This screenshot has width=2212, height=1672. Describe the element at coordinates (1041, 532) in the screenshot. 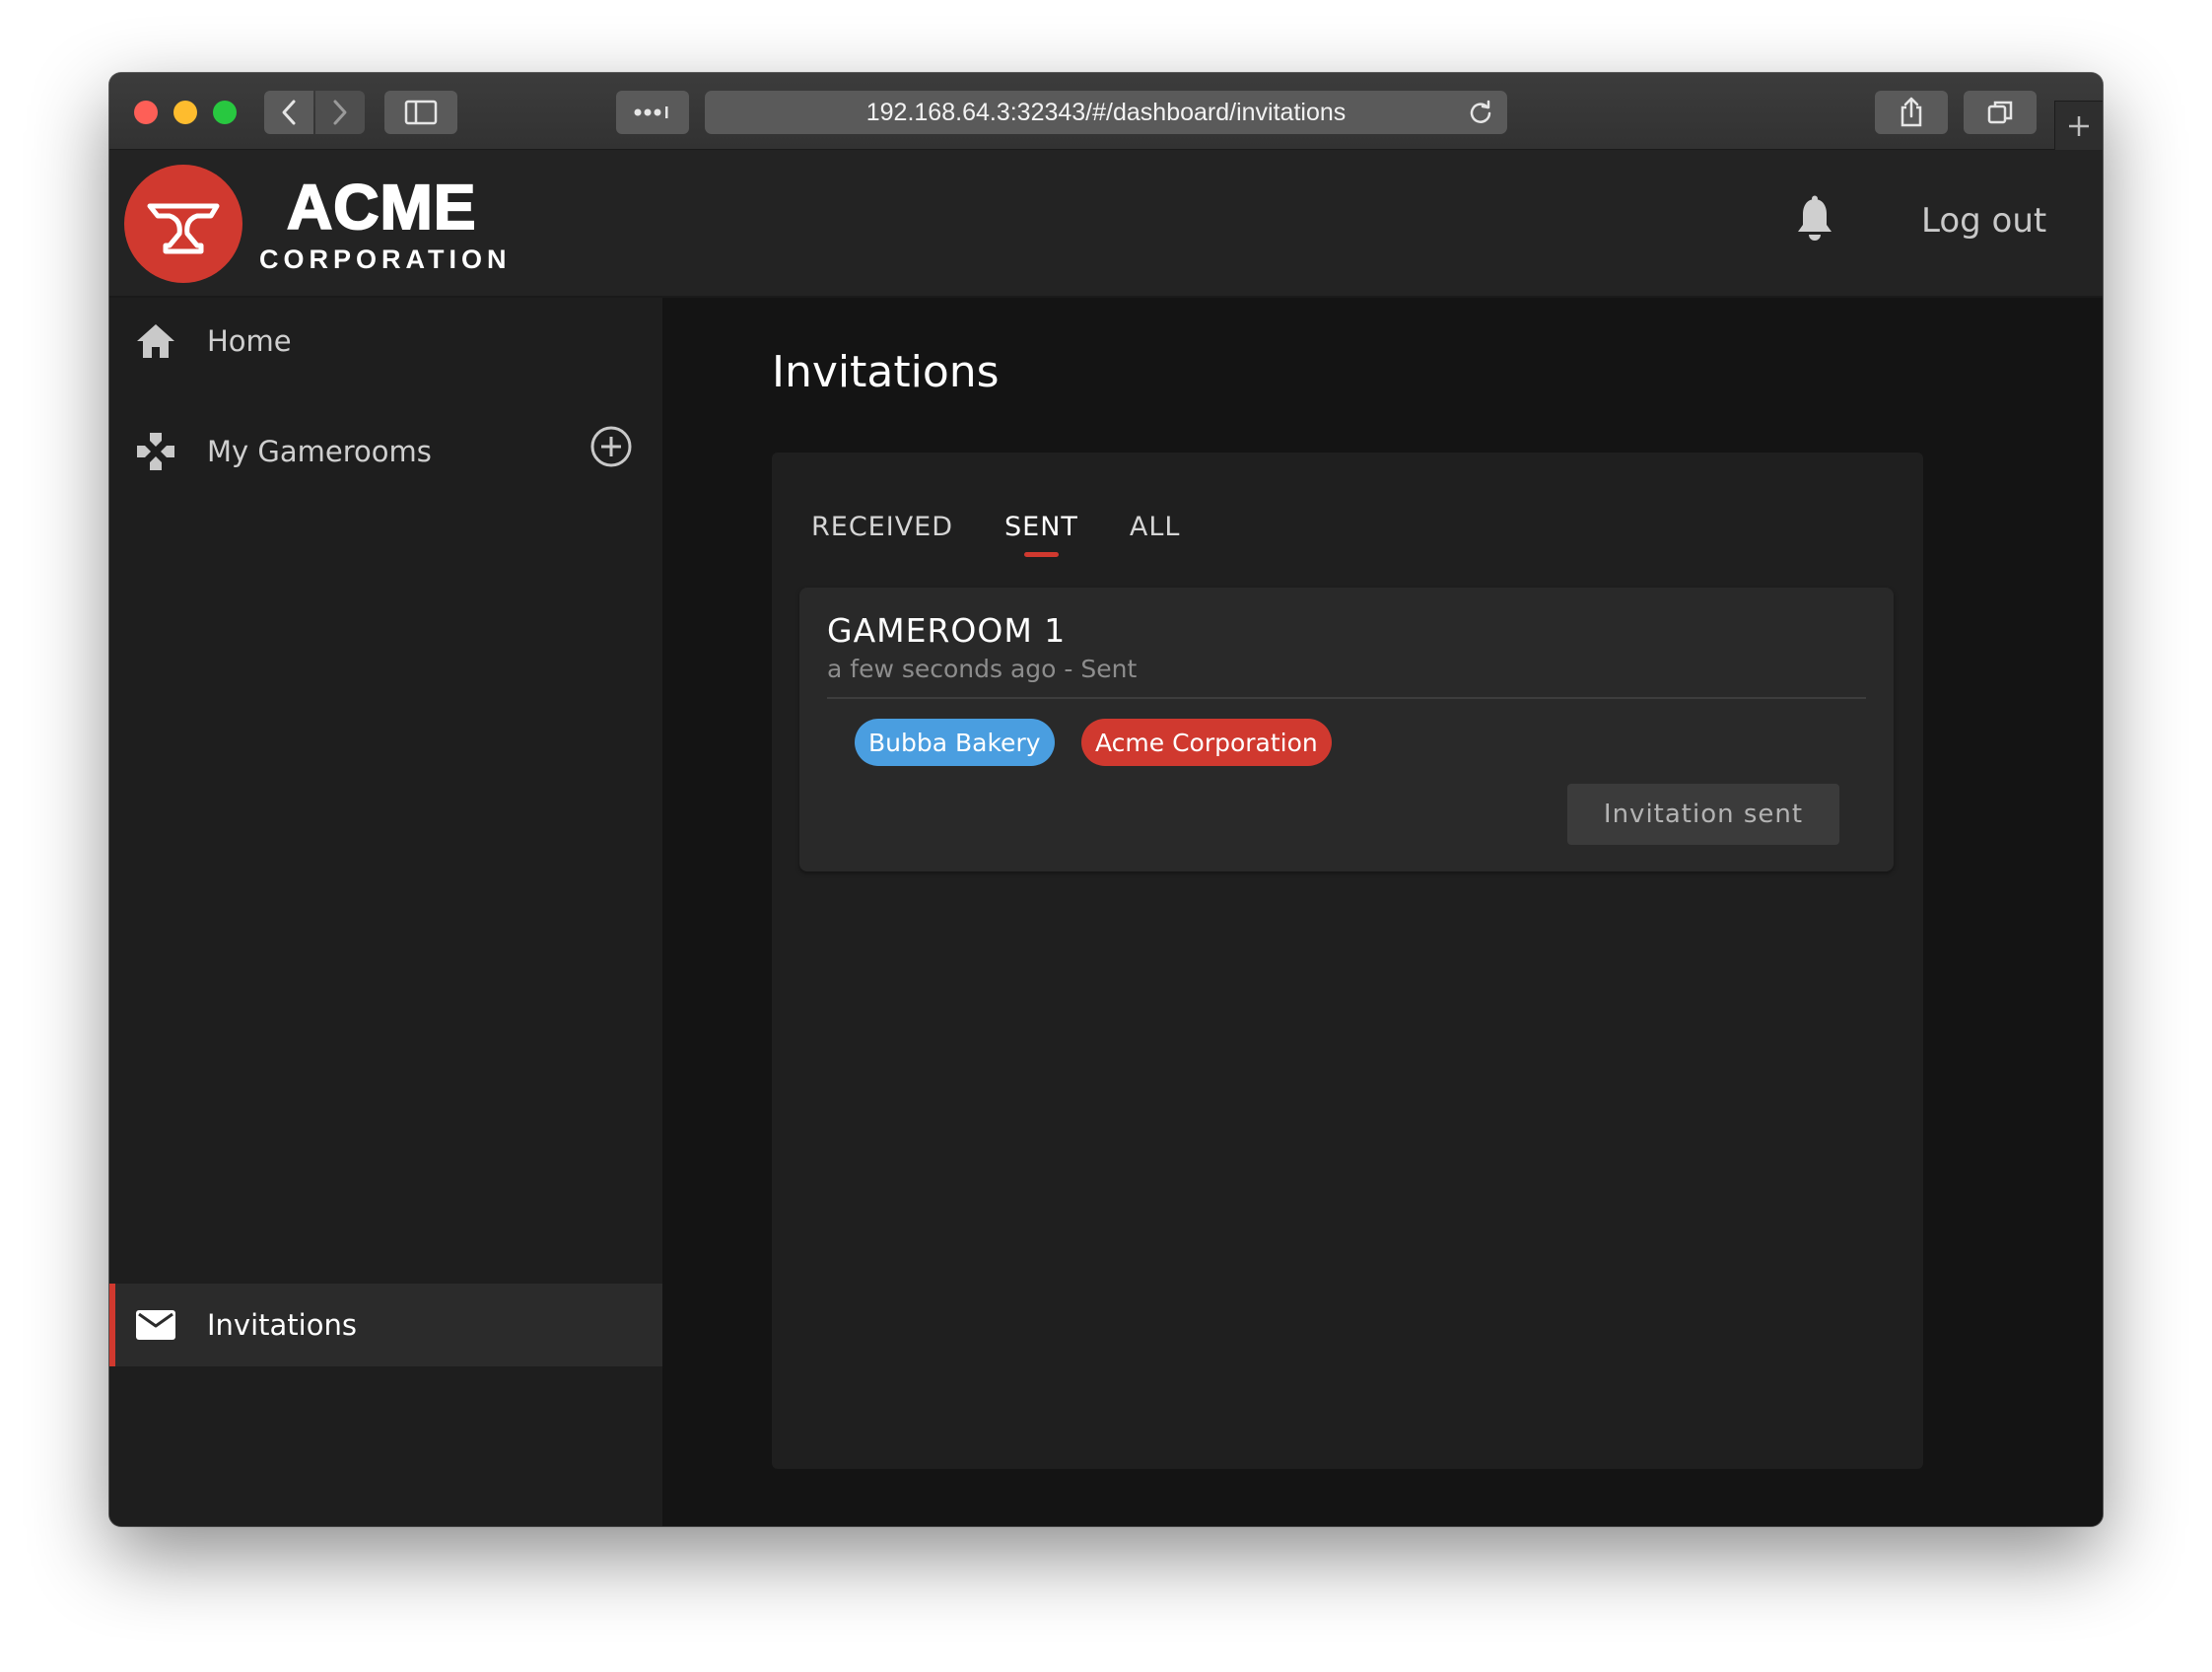

I see `tab-sent: SENT` at that location.